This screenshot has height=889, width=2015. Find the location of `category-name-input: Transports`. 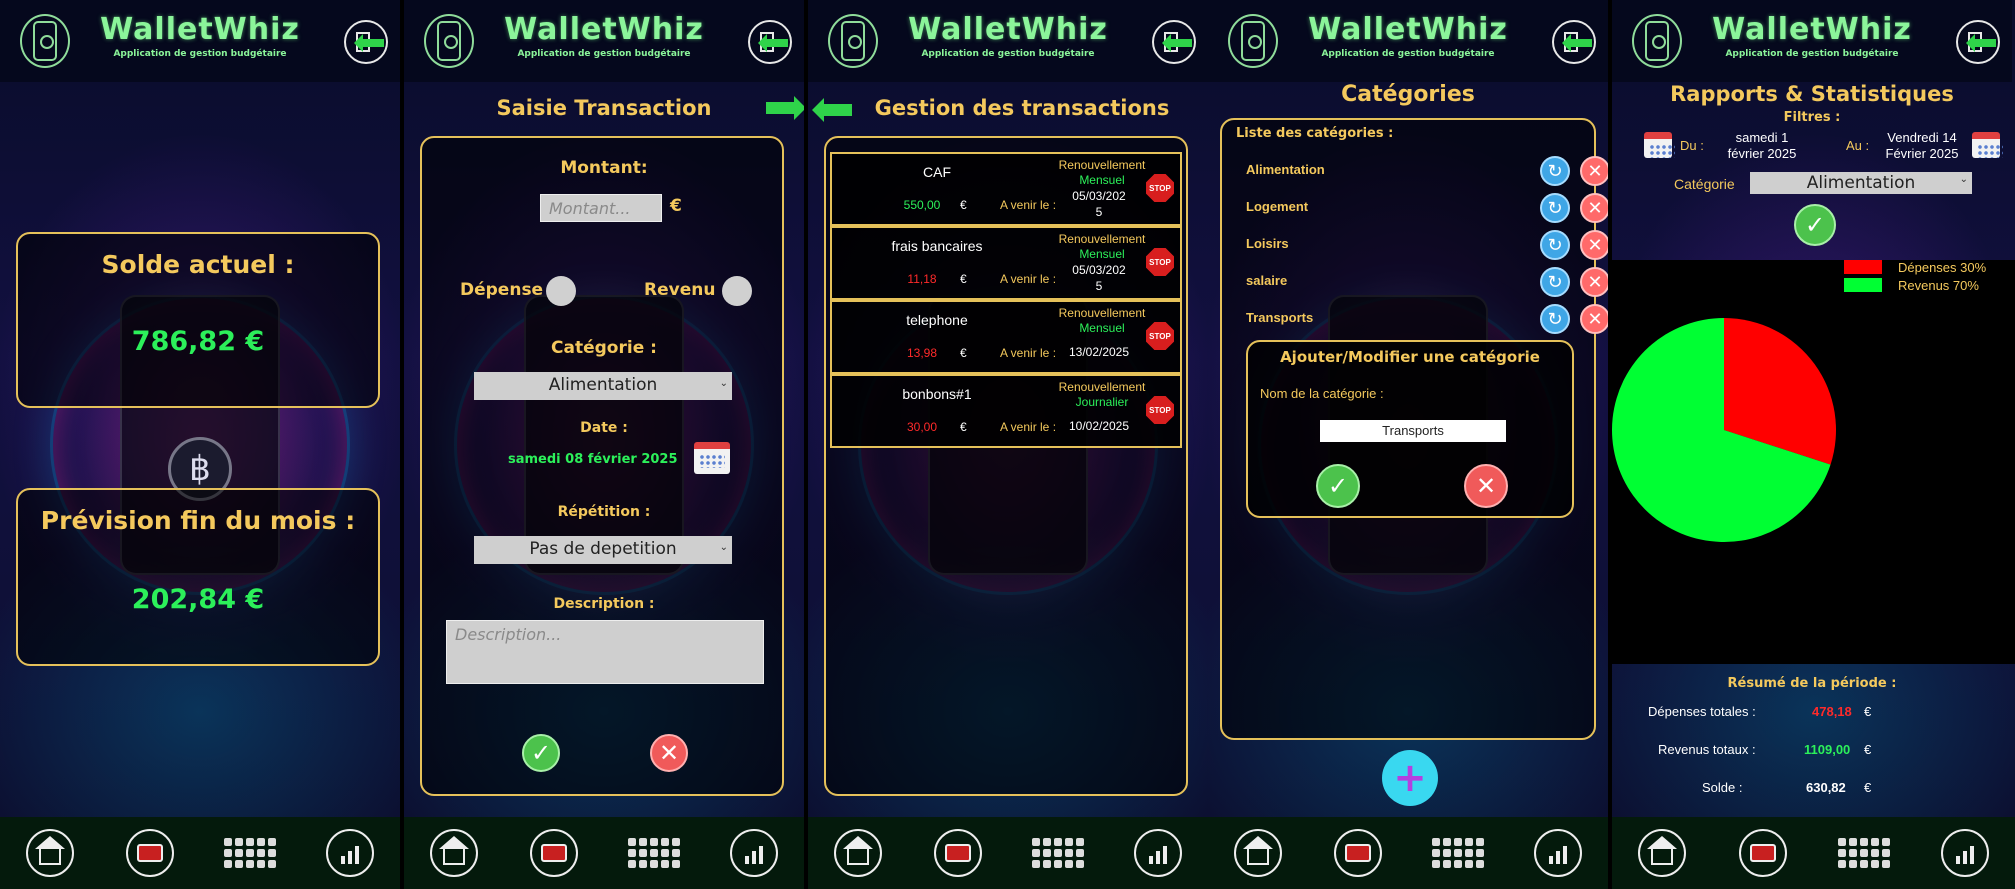

category-name-input: Transports is located at coordinates (1413, 431).